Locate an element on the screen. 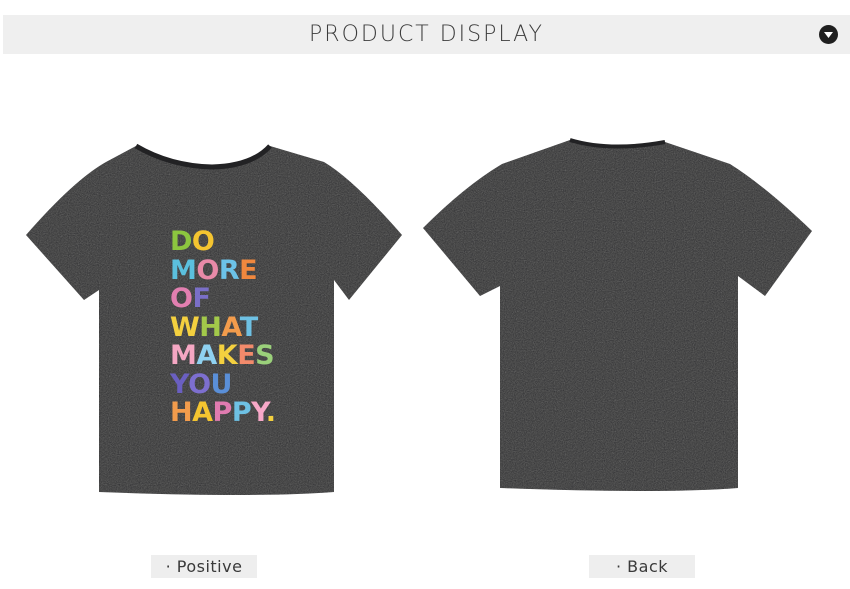 Image resolution: width=850 pixels, height=589 pixels. chevron-down-icon is located at coordinates (828, 35).